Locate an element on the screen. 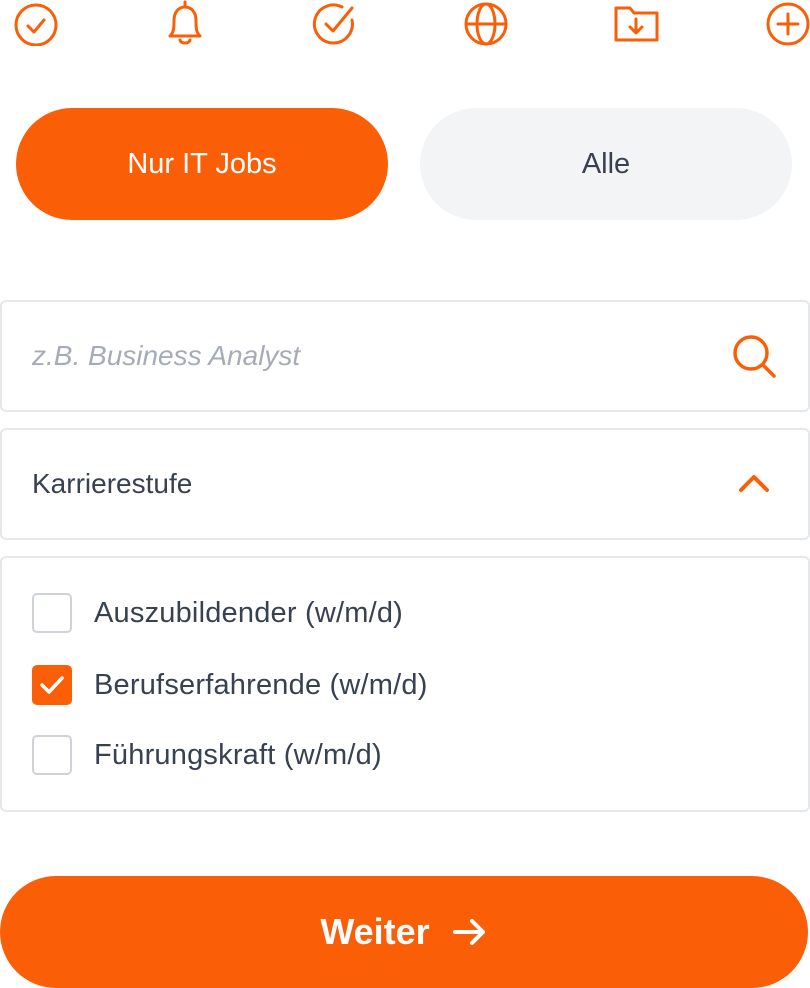  bell-icon is located at coordinates (187, 24).